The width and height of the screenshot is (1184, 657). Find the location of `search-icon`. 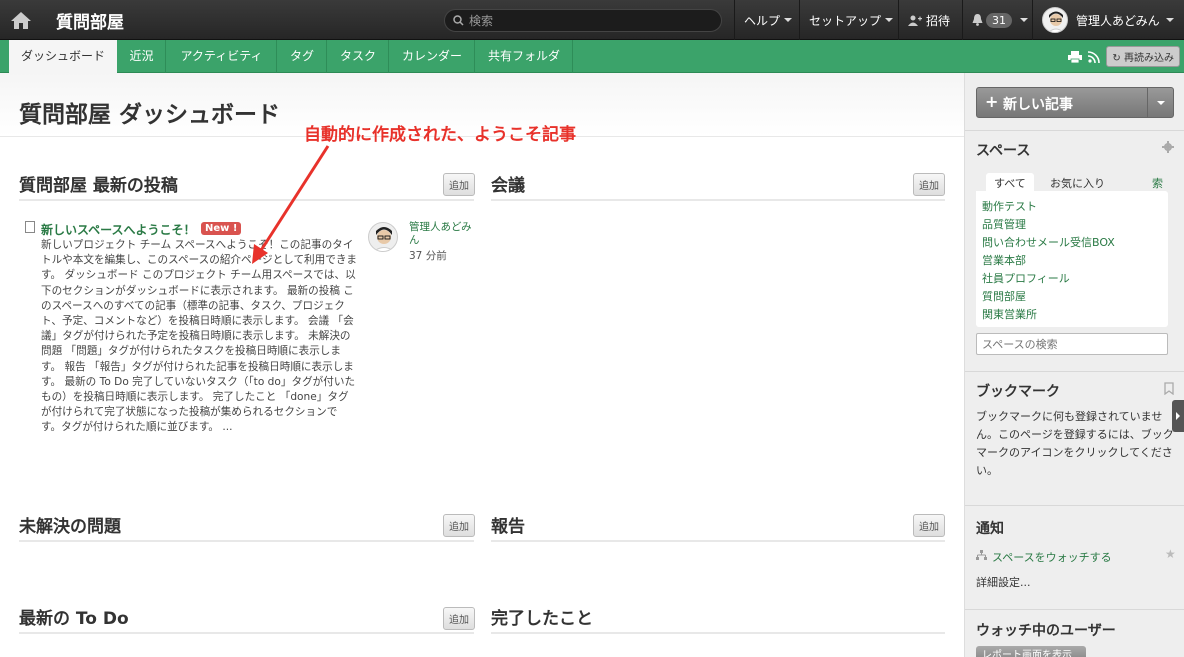

search-icon is located at coordinates (458, 20).